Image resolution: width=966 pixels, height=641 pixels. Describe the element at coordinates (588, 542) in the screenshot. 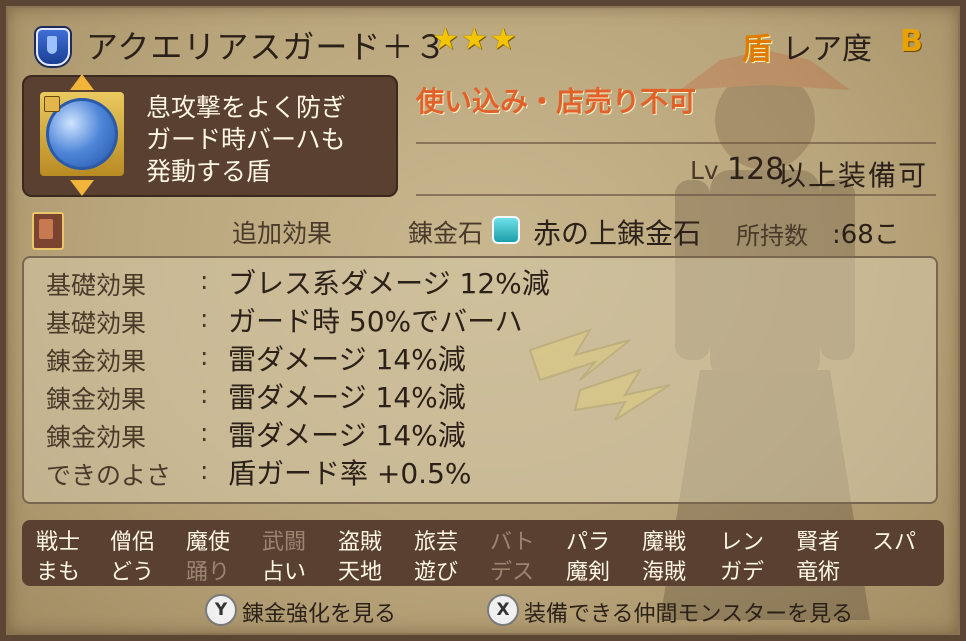

I see `job-jobs_row1-7: パラ` at that location.